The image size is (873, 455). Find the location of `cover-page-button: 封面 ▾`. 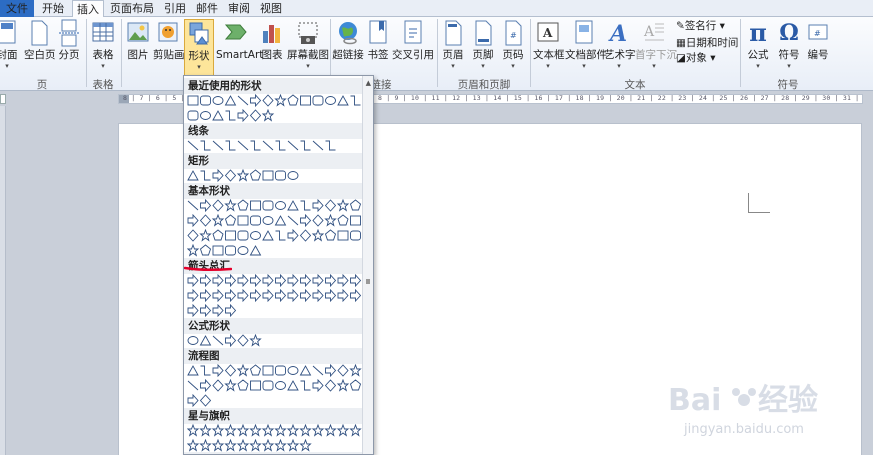

cover-page-button: 封面 ▾ is located at coordinates (10, 44).